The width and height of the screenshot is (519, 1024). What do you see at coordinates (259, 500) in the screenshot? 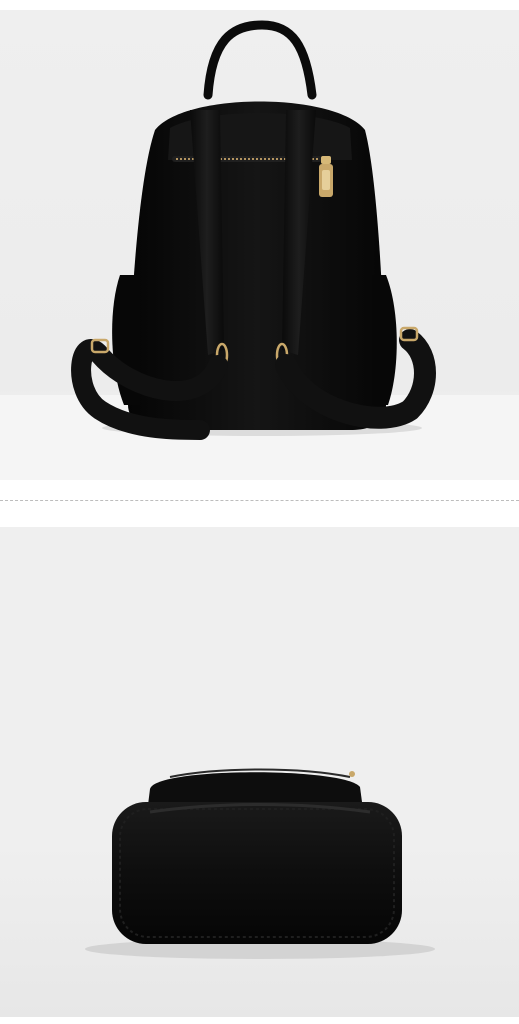
I see `section-divider` at bounding box center [259, 500].